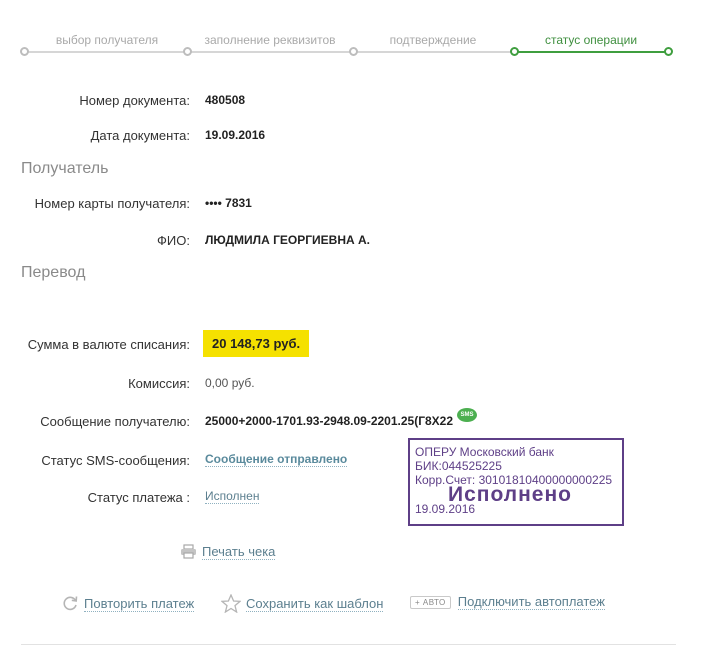 This screenshot has height=650, width=707. Describe the element at coordinates (458, 466) in the screenshot. I see `stamp-bik: БИК:044525225` at that location.